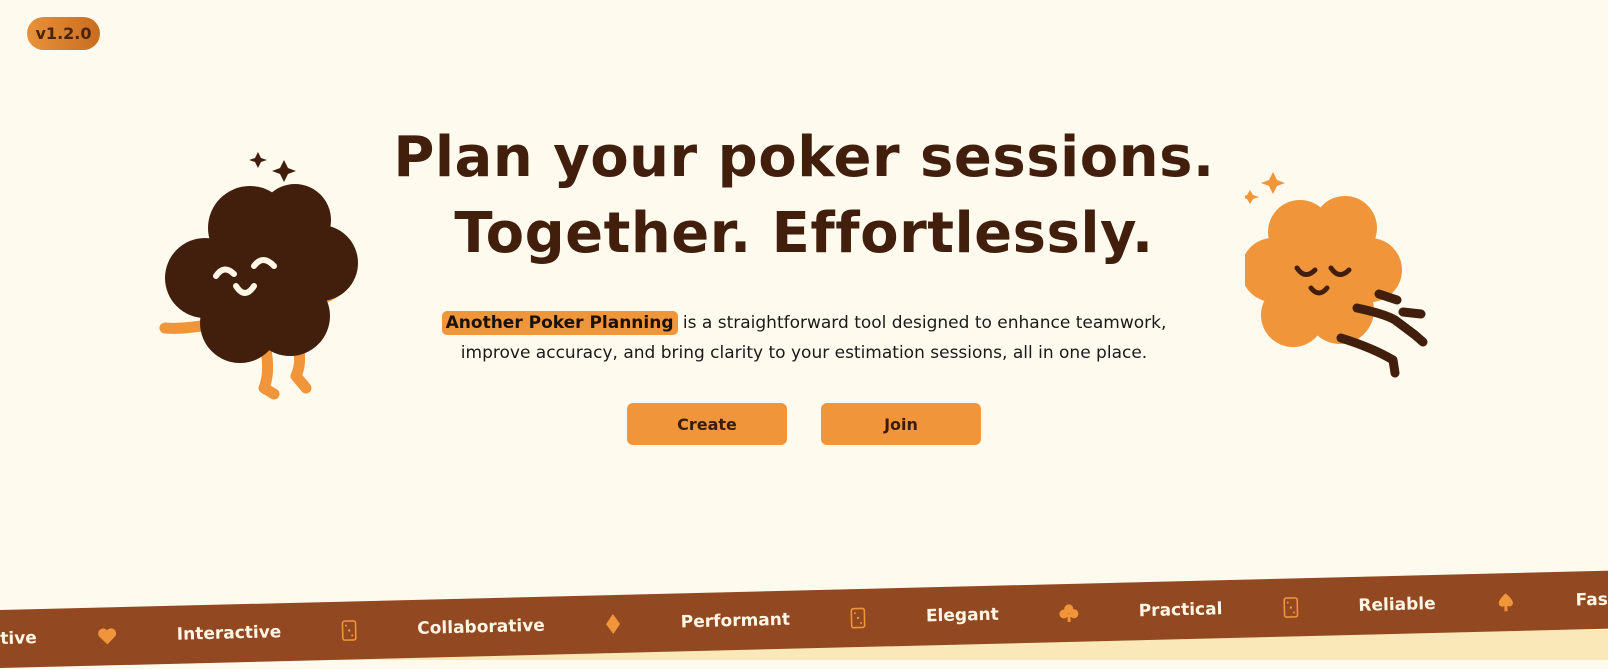 The image size is (1608, 669). I want to click on spade-icon, so click(1505, 602).